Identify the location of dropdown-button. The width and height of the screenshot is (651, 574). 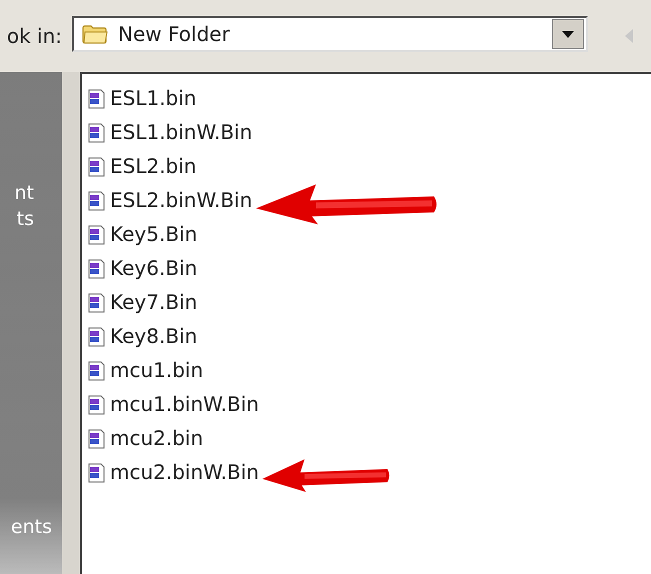
(568, 34).